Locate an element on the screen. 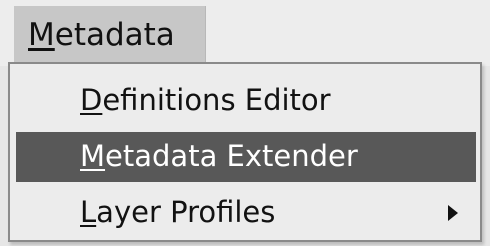  metadata-menu-label: Metadata is located at coordinates (101, 35).